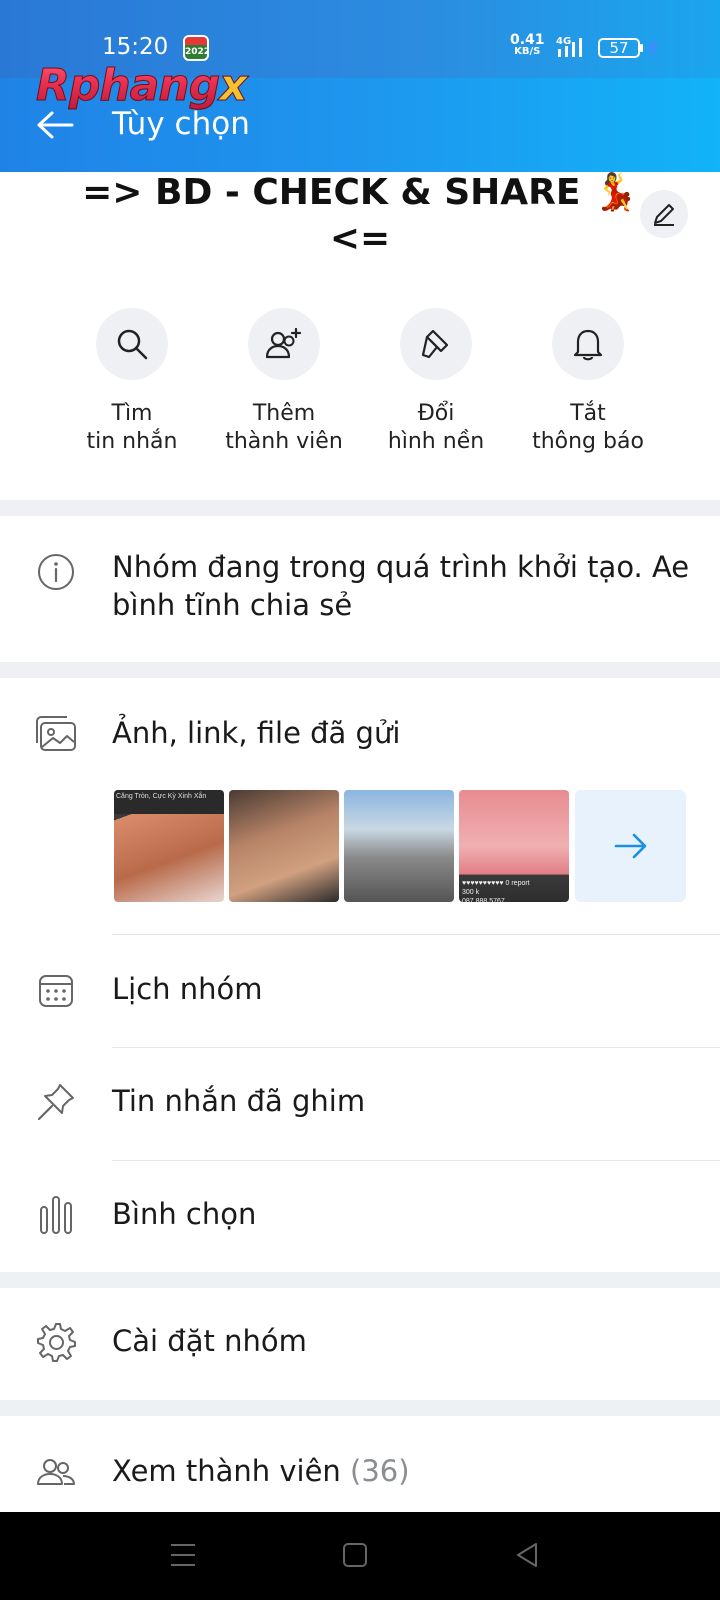 The height and width of the screenshot is (1600, 720). I want to click on arrow-right-icon, so click(630, 846).